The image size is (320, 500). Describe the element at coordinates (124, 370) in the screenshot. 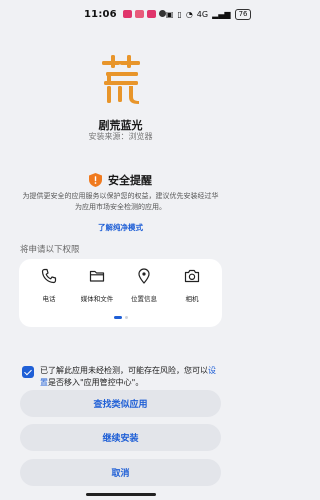

I see `consent-text-before: 已了解此应用未经检测，可能存在风险，您可以` at that location.